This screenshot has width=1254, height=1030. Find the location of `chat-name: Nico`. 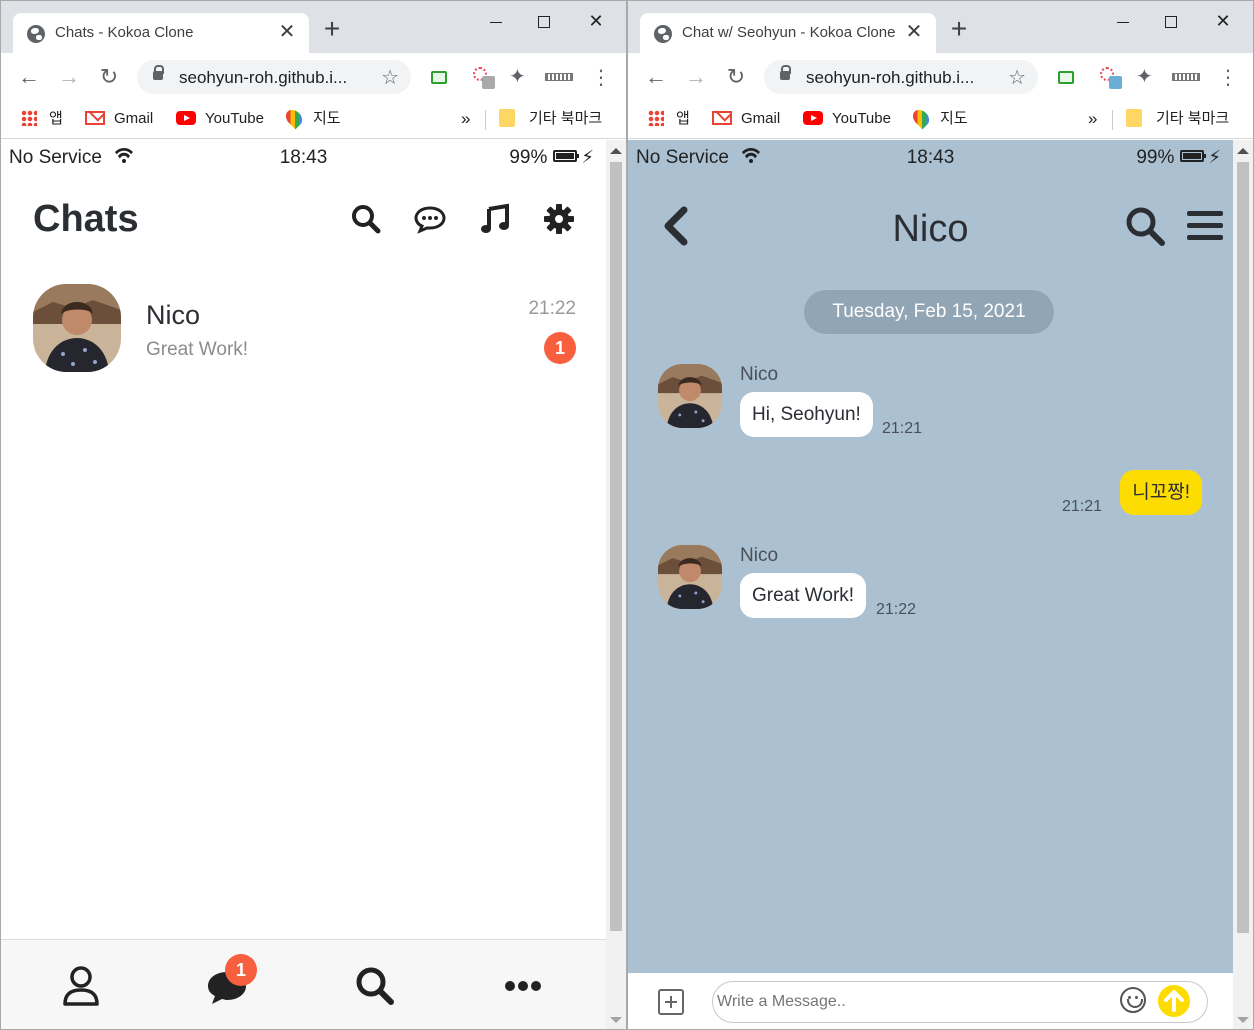

chat-name: Nico is located at coordinates (173, 315).